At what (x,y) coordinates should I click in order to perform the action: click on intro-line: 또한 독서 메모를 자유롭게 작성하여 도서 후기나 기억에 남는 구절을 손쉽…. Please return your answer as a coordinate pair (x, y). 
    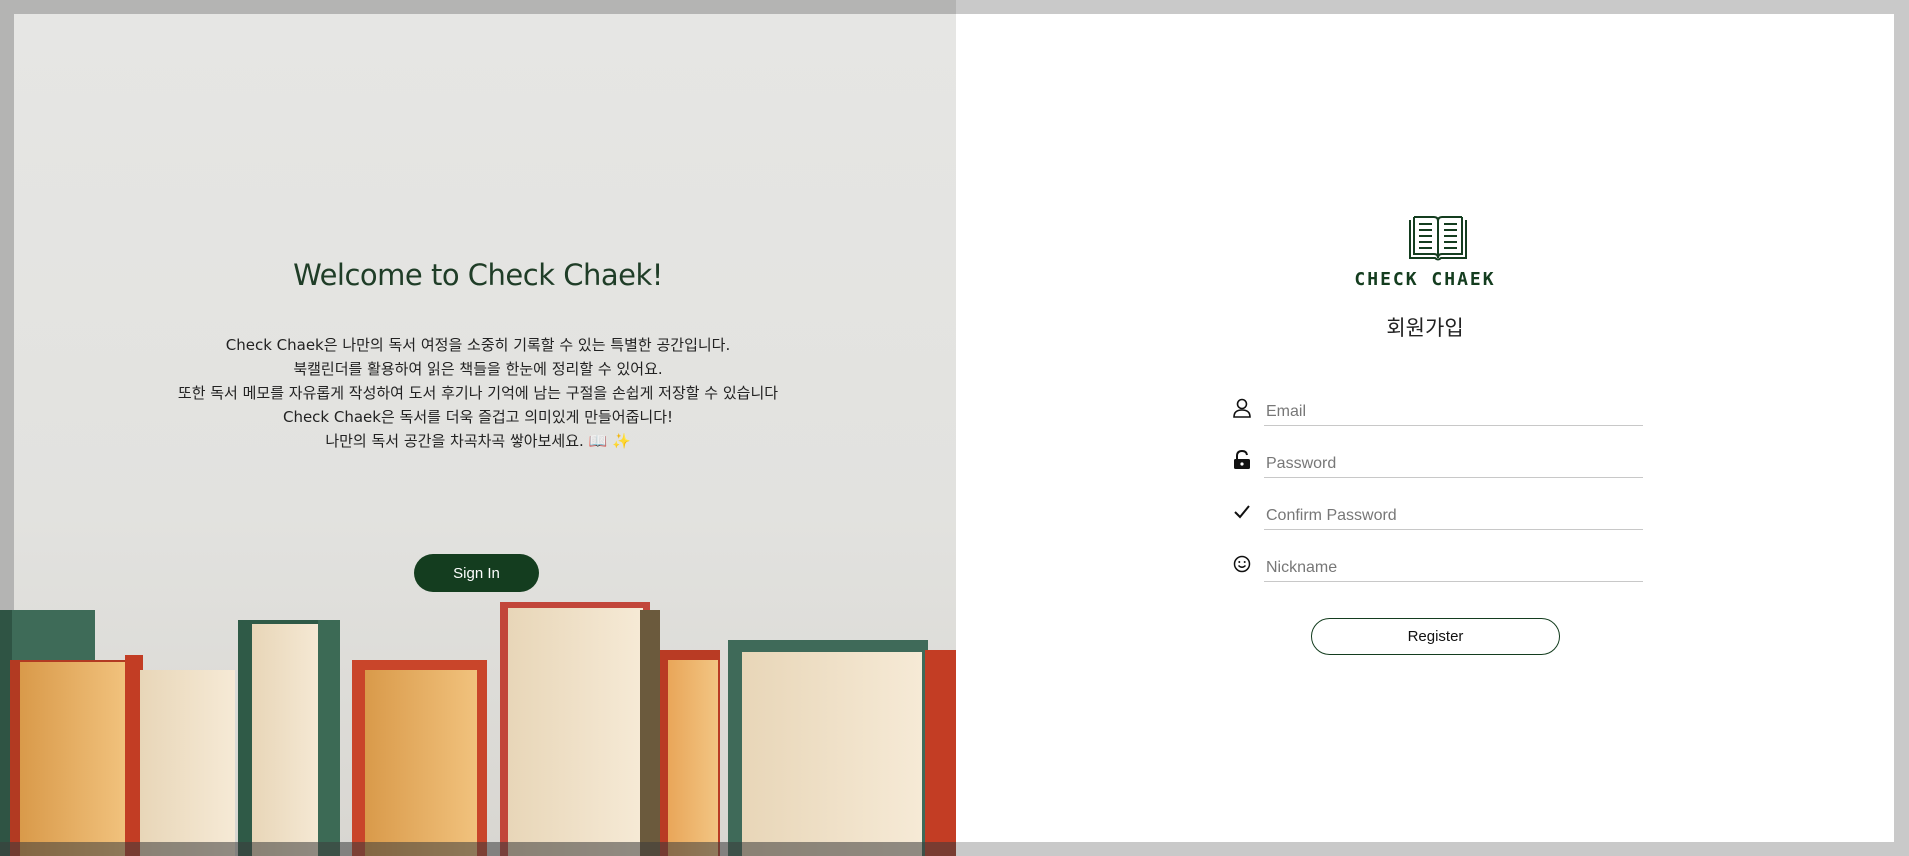
    Looking at the image, I should click on (478, 393).